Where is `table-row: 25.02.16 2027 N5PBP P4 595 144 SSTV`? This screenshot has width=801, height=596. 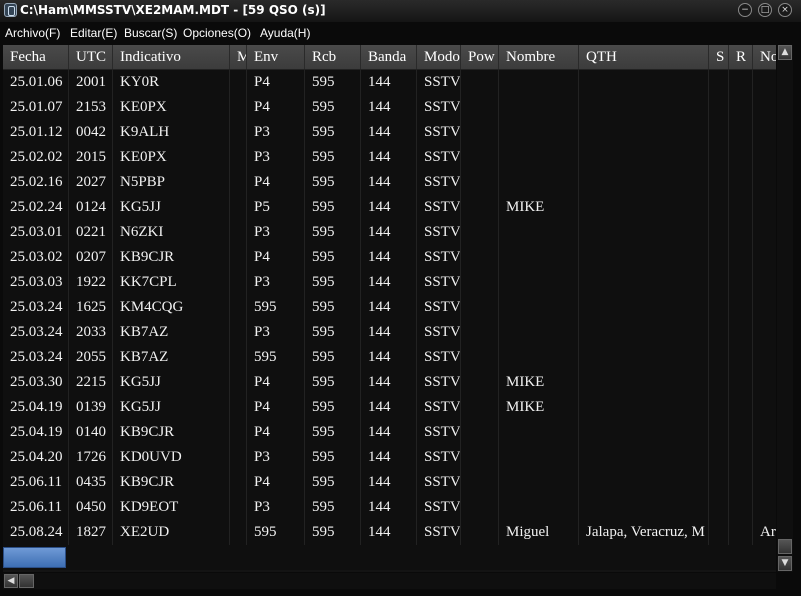 table-row: 25.02.16 2027 N5PBP P4 595 144 SSTV is located at coordinates (389, 183).